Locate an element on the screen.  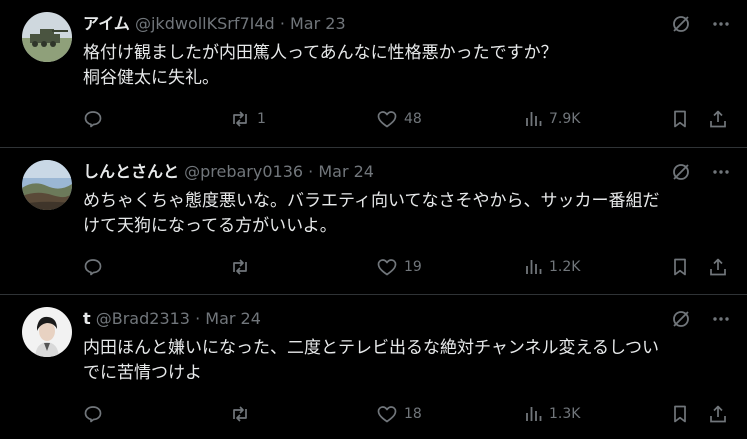
tweet-header: t @Brad2313 · Mar 24 is located at coordinates (172, 319).